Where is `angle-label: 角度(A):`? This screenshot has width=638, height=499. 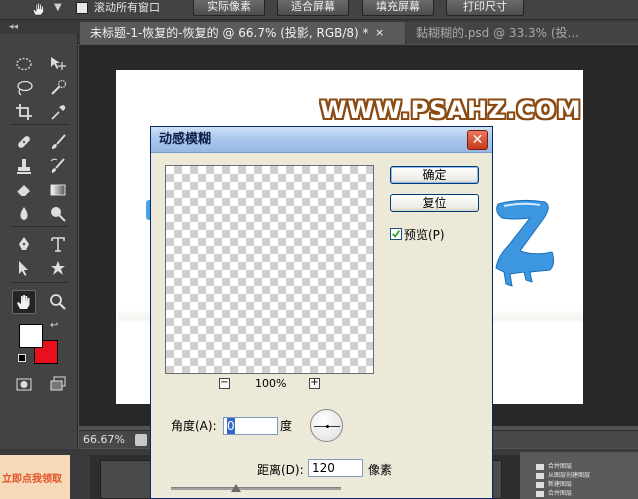 angle-label: 角度(A): is located at coordinates (194, 426).